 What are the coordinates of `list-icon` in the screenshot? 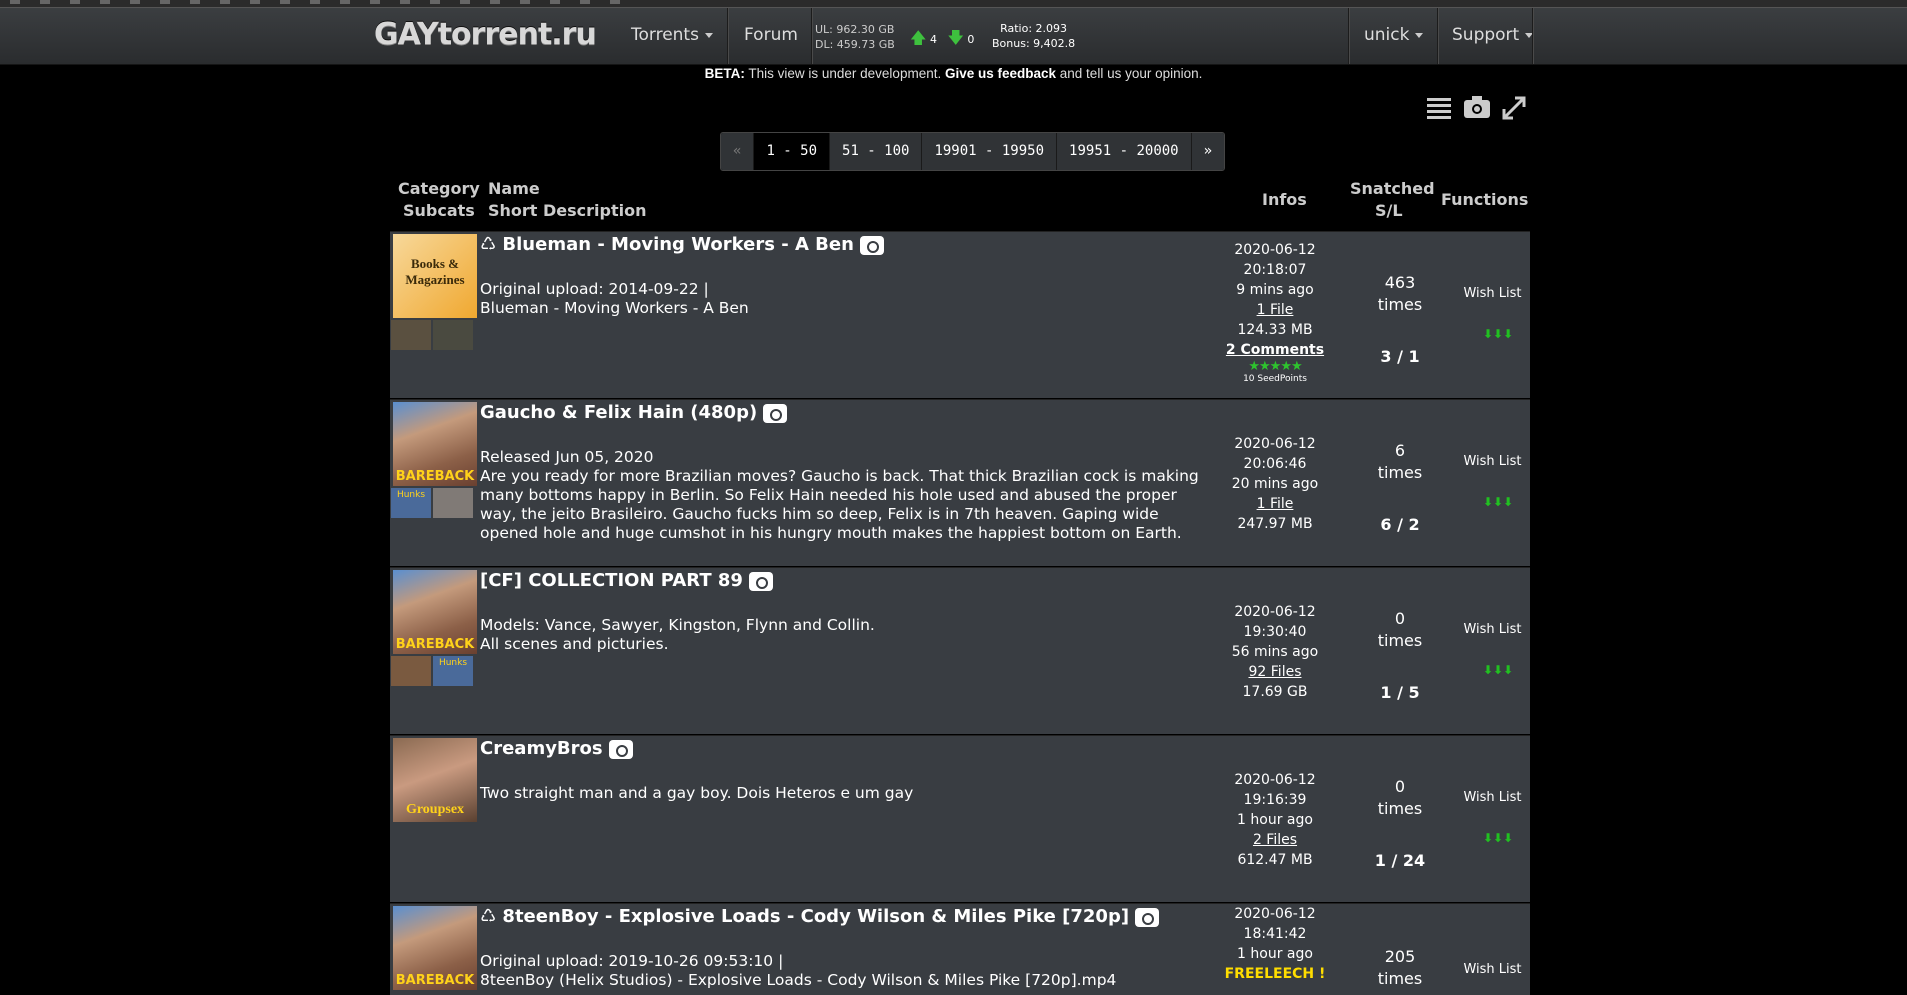 It's located at (1439, 110).